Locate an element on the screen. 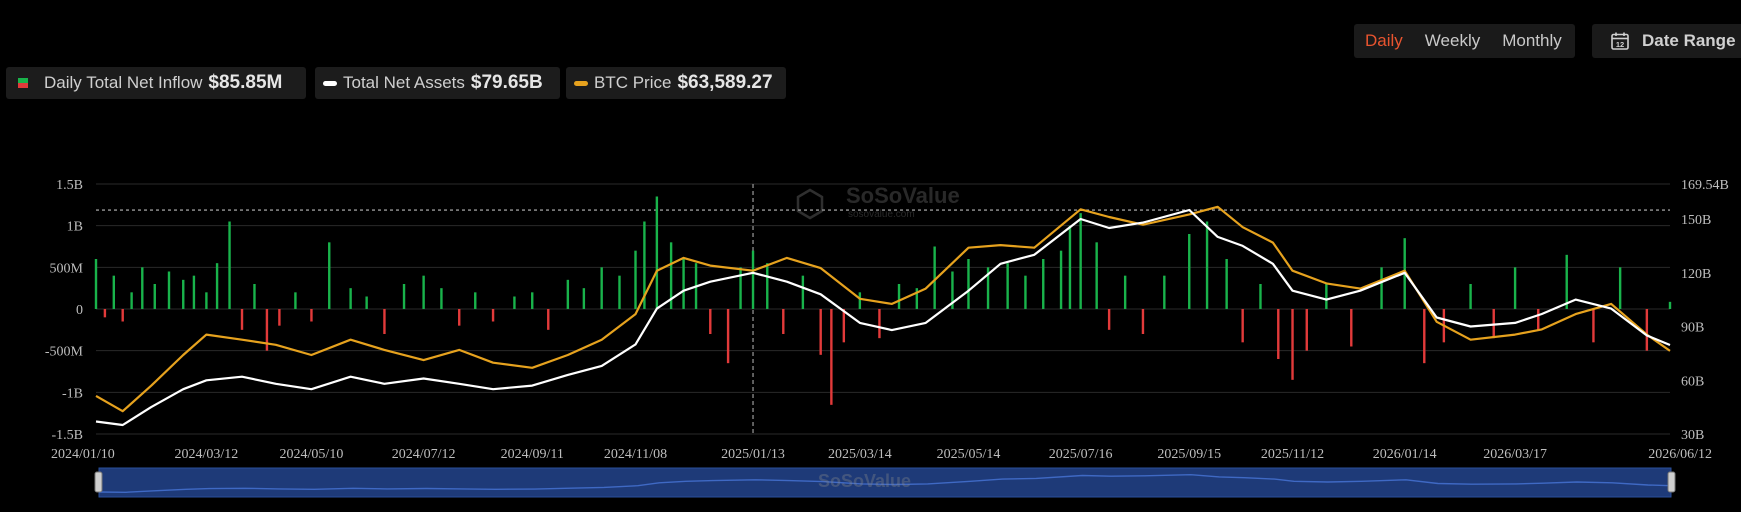 This screenshot has width=1741, height=512. navigator-right-handle is located at coordinates (1671, 482).